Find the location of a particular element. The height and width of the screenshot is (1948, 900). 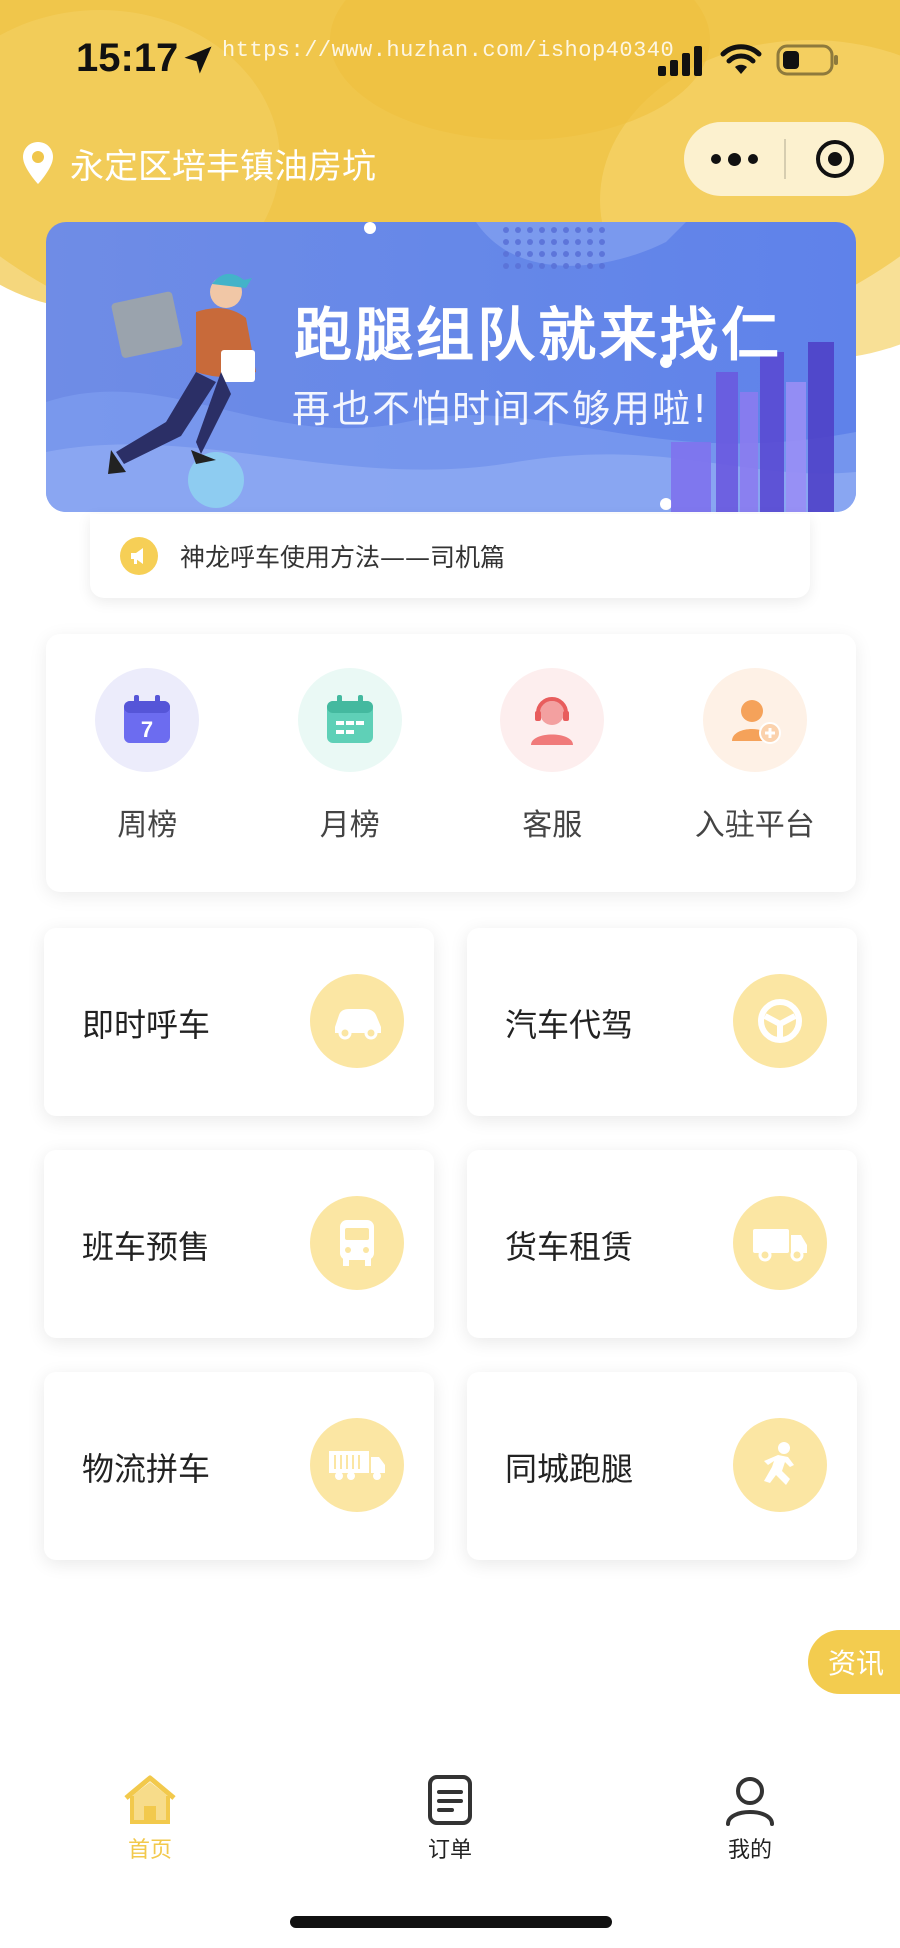

banner-title: 跑腿组队就来找仁 is located at coordinates (538, 335).